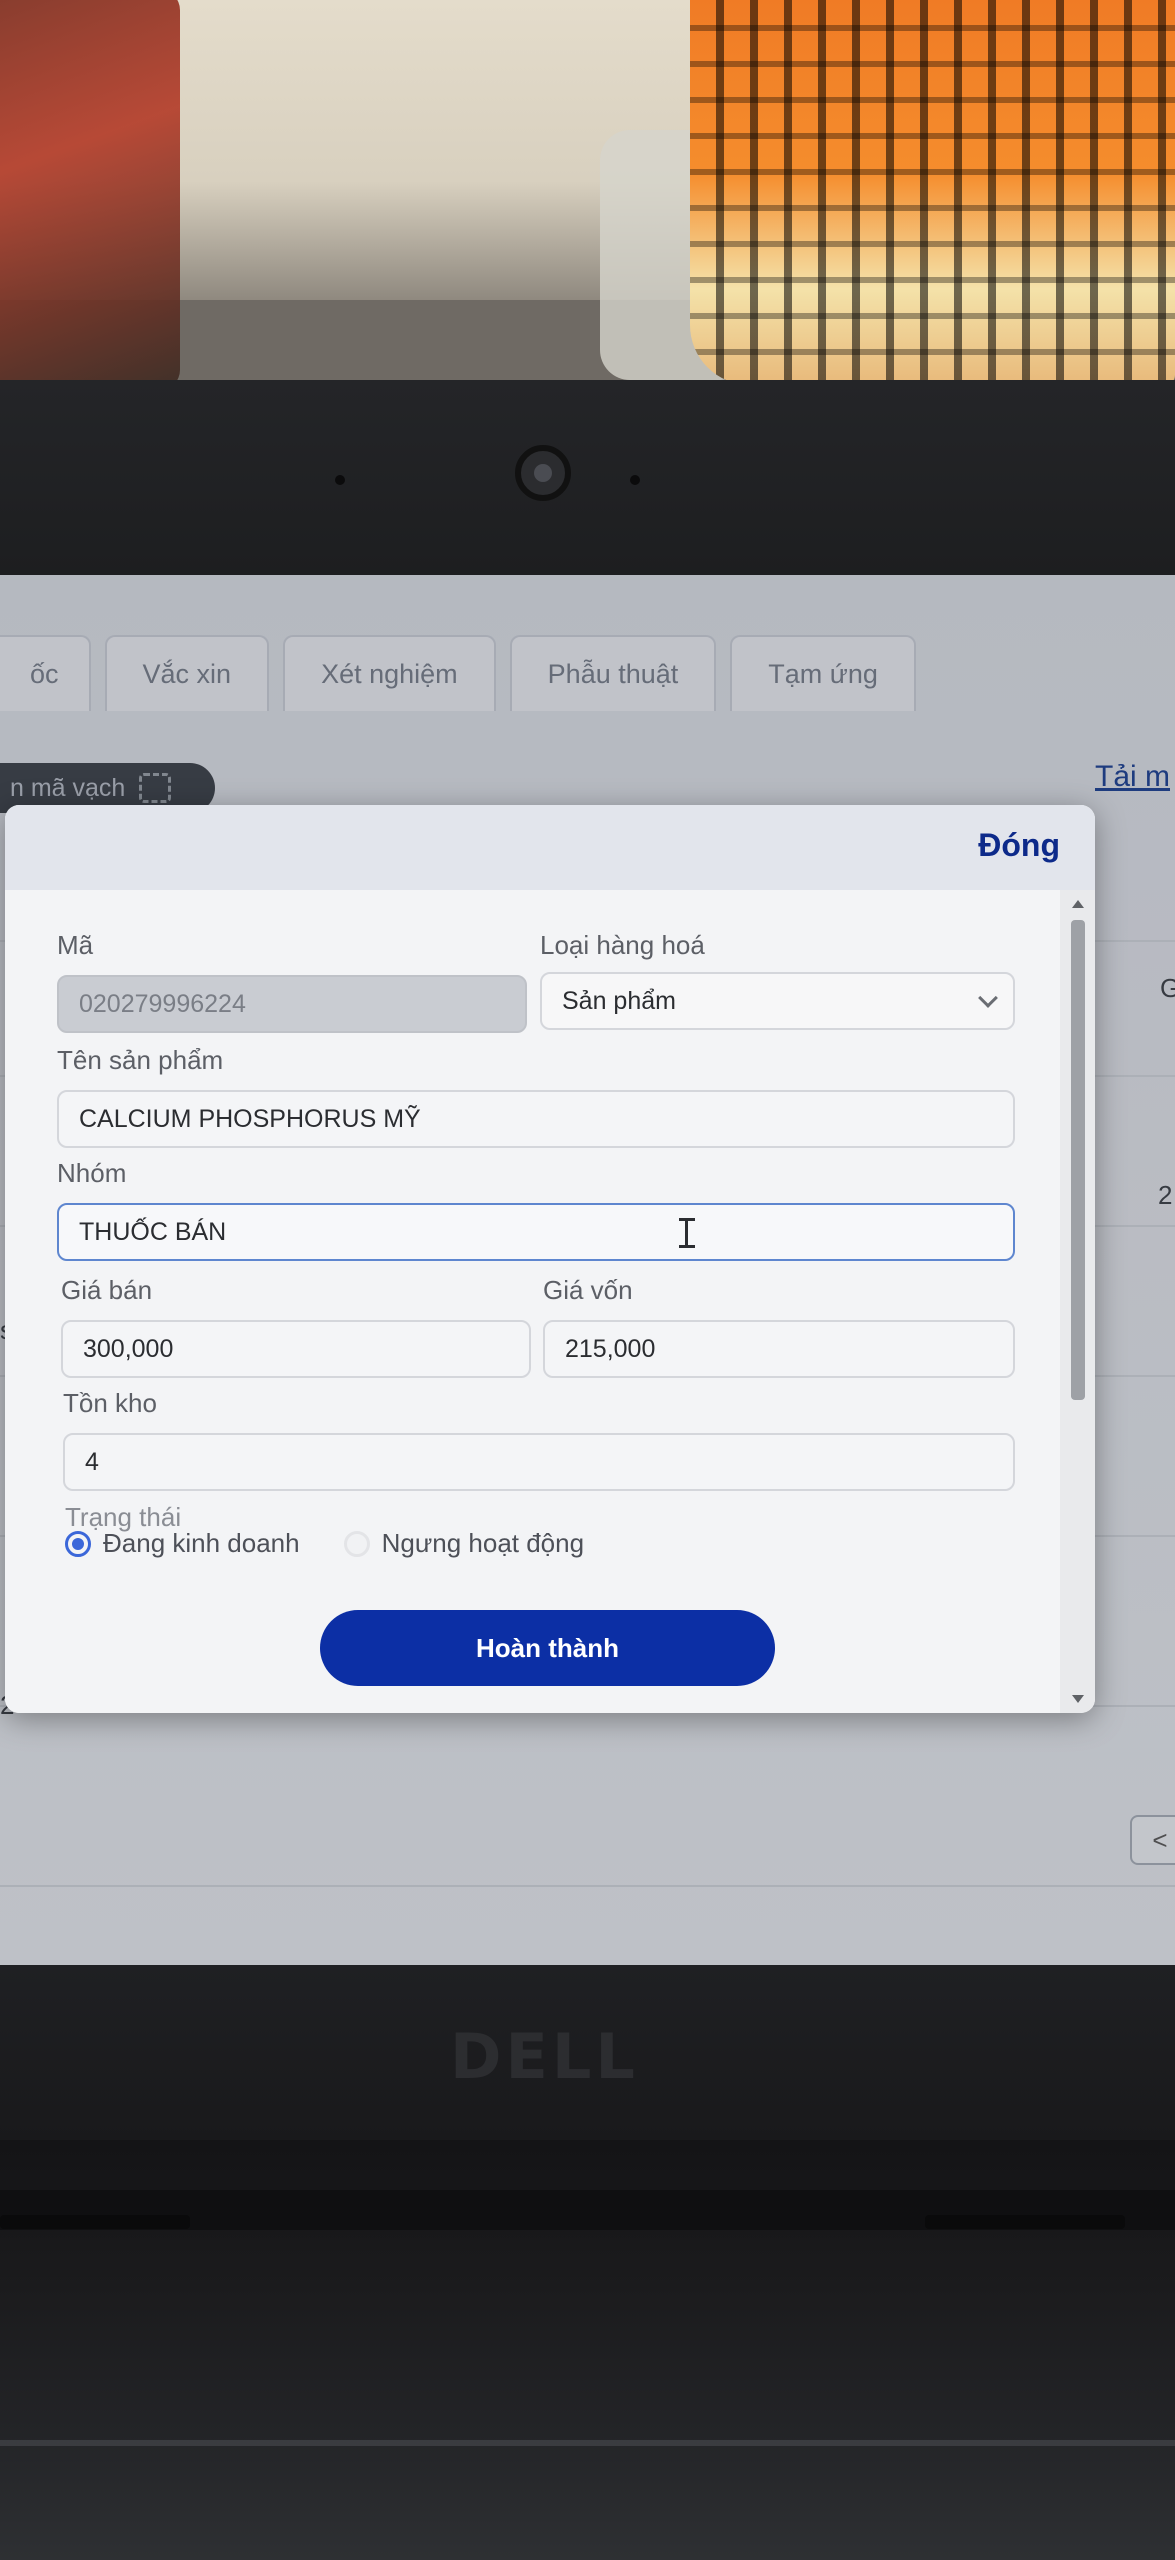  What do you see at coordinates (356, 1543) in the screenshot?
I see `status-inactive-radio` at bounding box center [356, 1543].